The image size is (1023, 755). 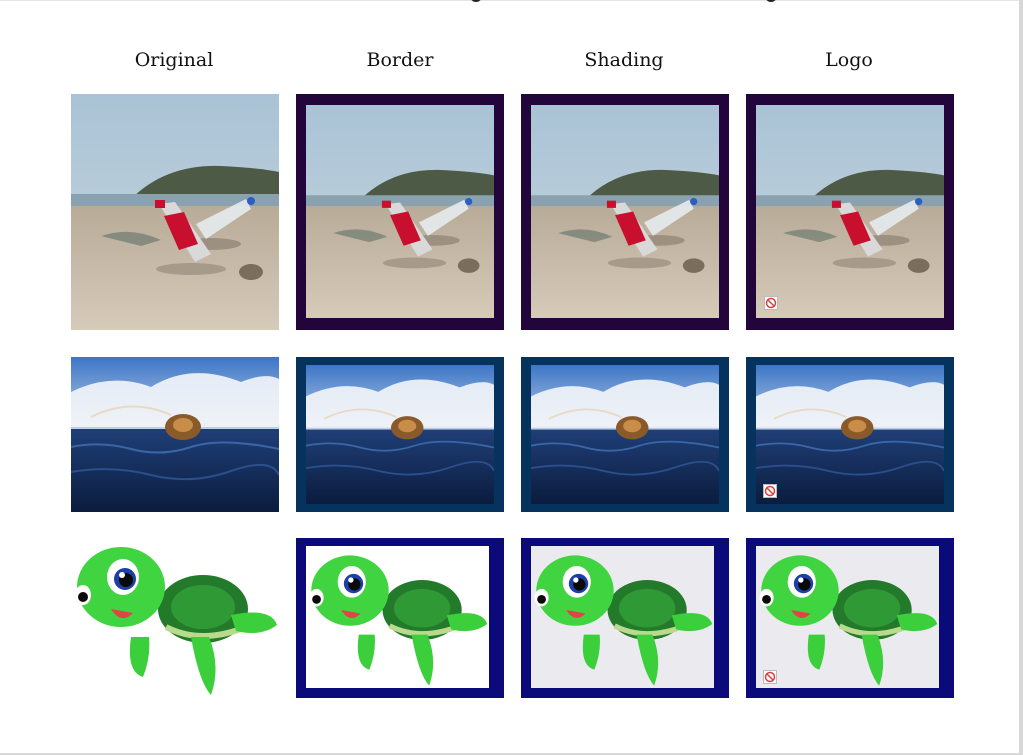 I want to click on row2-shading-image, so click(x=625, y=434).